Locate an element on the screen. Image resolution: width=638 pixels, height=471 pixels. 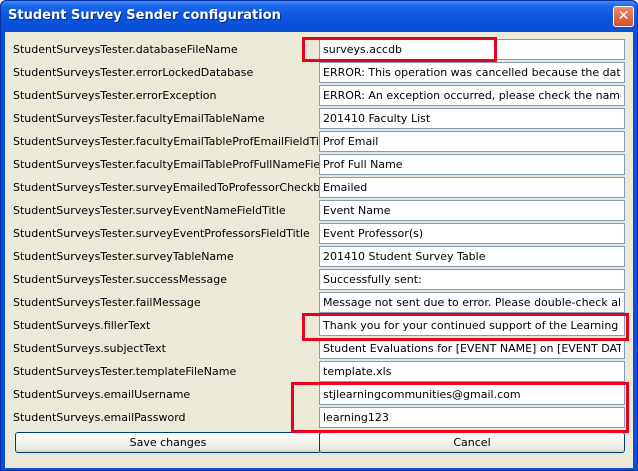
close-icon: ✕ is located at coordinates (623, 16).